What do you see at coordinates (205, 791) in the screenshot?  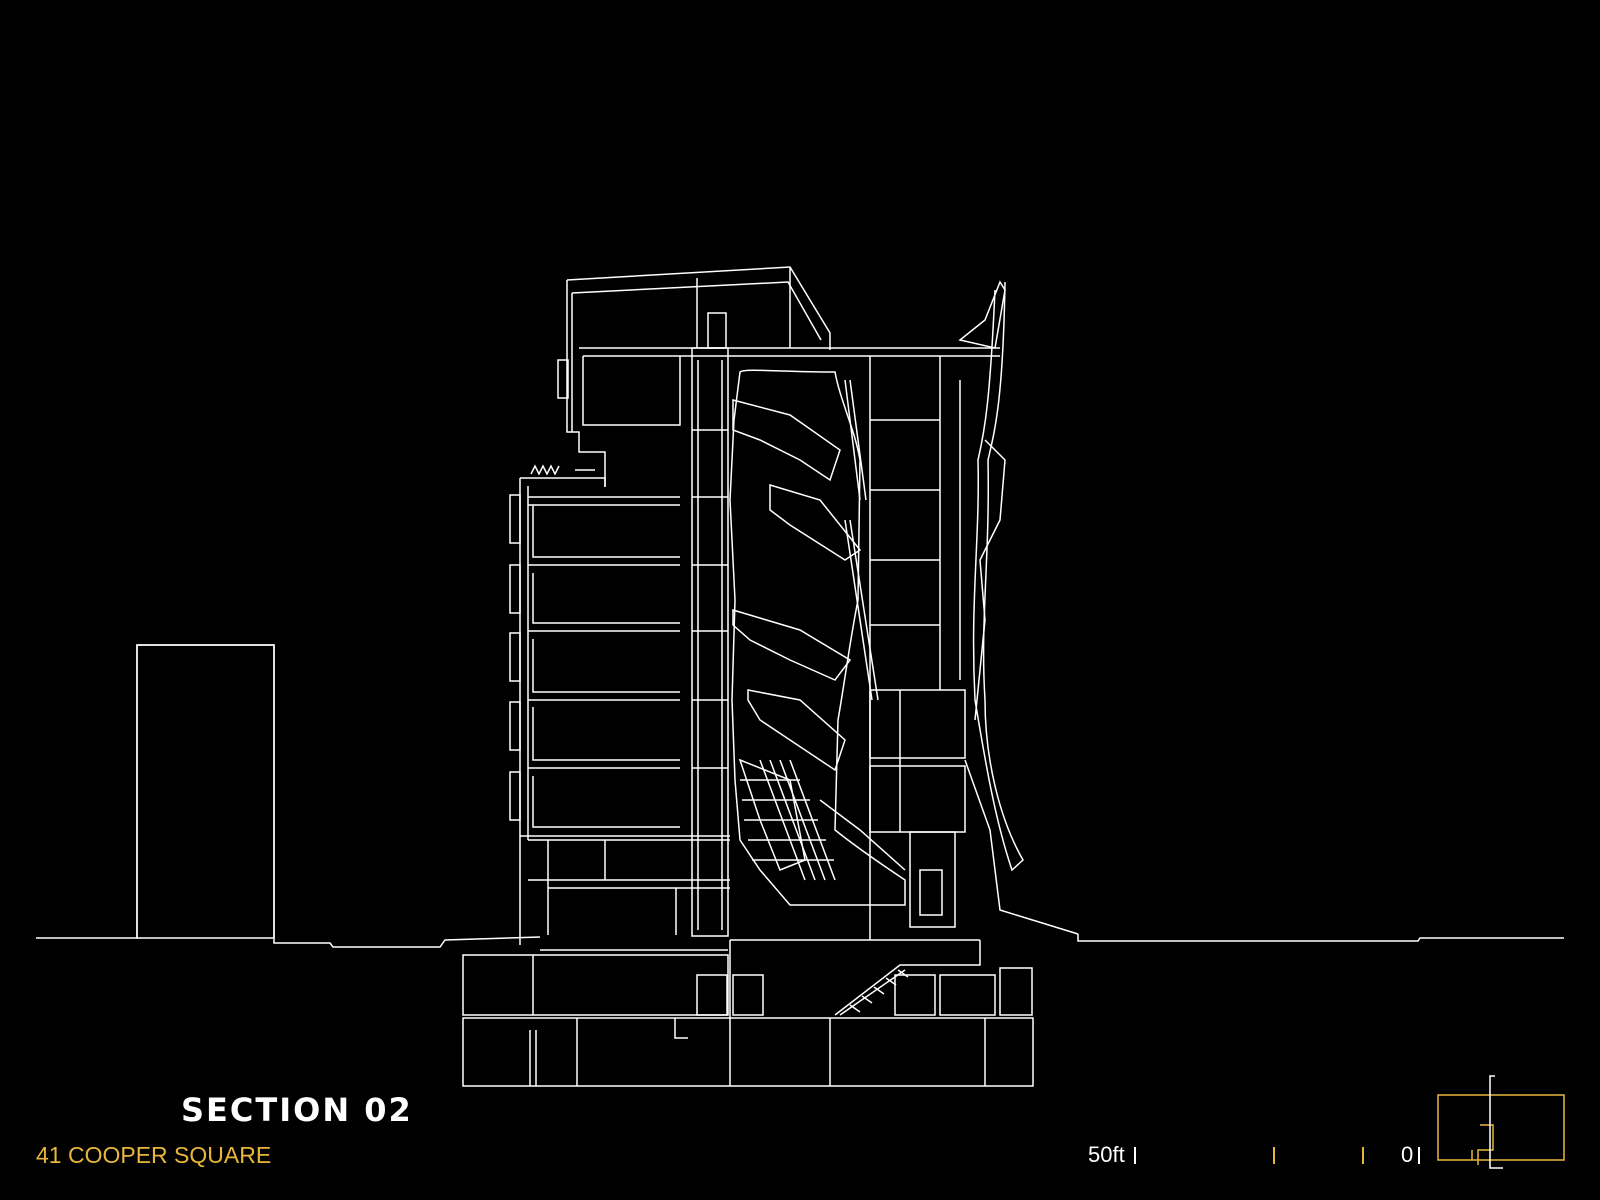 I see `neighbor-building-outline` at bounding box center [205, 791].